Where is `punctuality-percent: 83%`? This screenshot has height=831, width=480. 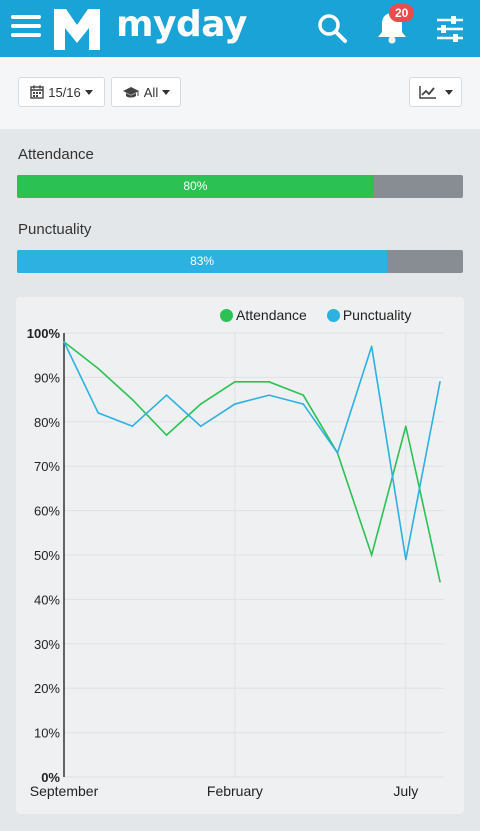
punctuality-percent: 83% is located at coordinates (202, 261).